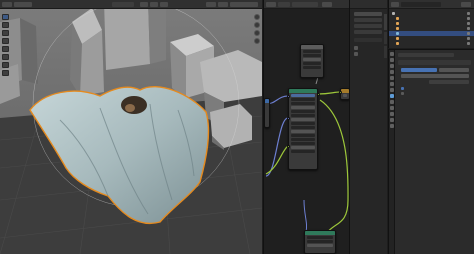 Image resolution: width=474 pixels, height=254 pixels. Describe the element at coordinates (392, 66) in the screenshot. I see `output-icon` at that location.